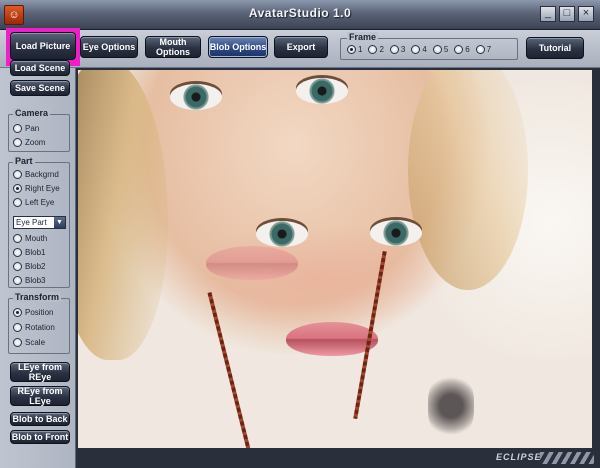  Describe the element at coordinates (123, 215) in the screenshot. I see `hair-left` at that location.